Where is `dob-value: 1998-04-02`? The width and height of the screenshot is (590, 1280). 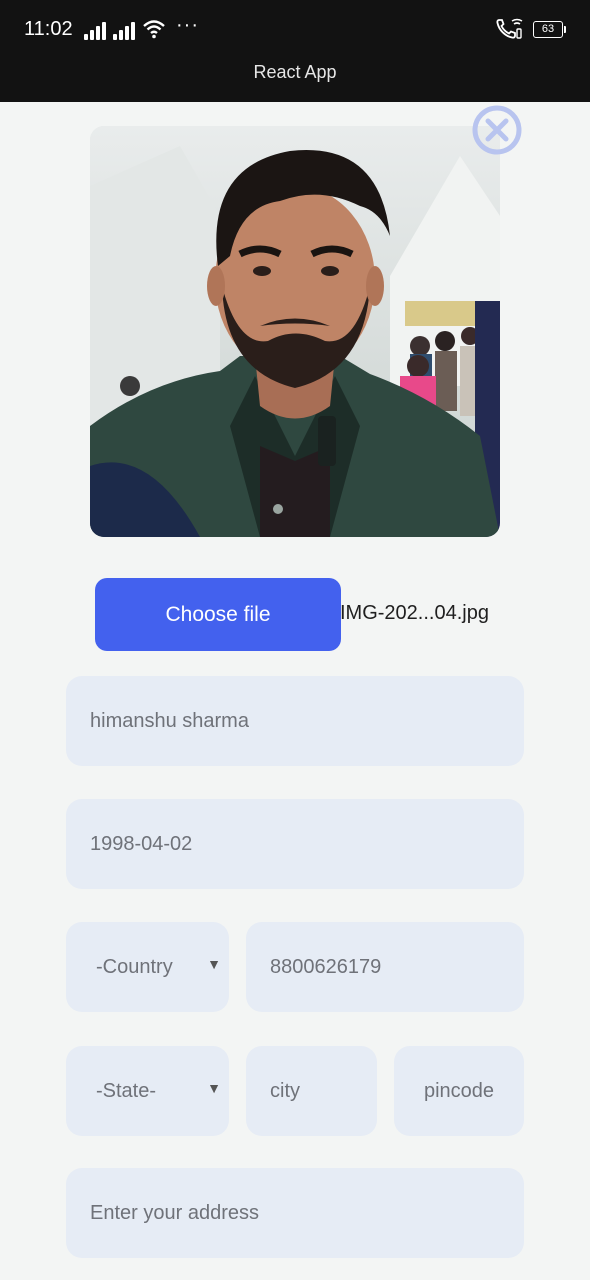 dob-value: 1998-04-02 is located at coordinates (141, 843).